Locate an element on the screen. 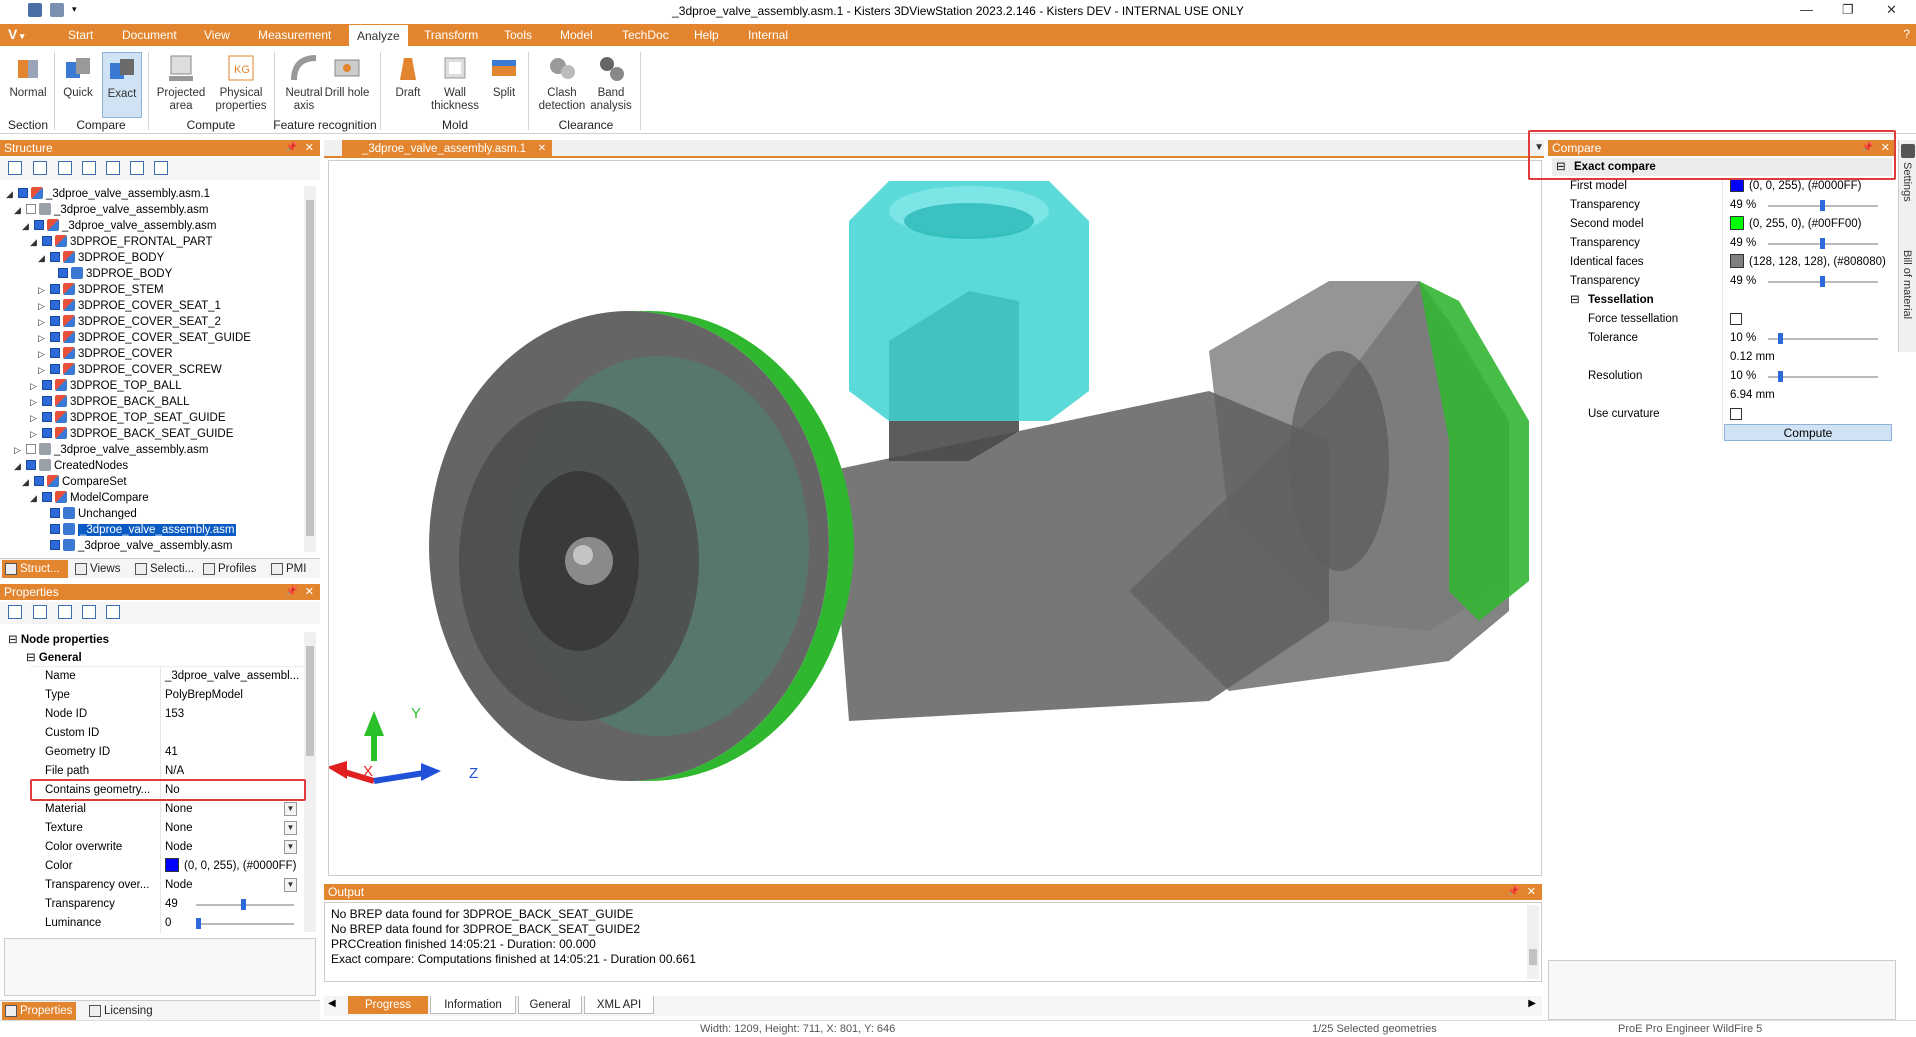  identical-faces-swatch is located at coordinates (1737, 261).